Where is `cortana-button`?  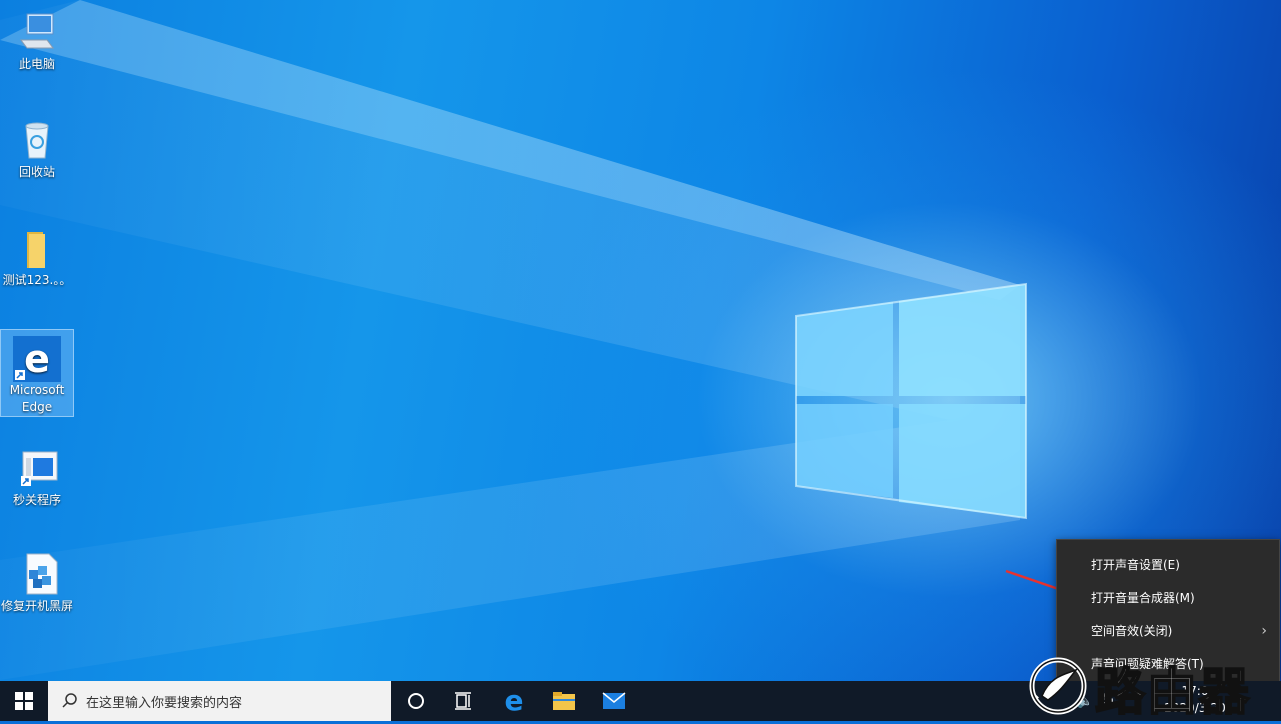 cortana-button is located at coordinates (416, 701).